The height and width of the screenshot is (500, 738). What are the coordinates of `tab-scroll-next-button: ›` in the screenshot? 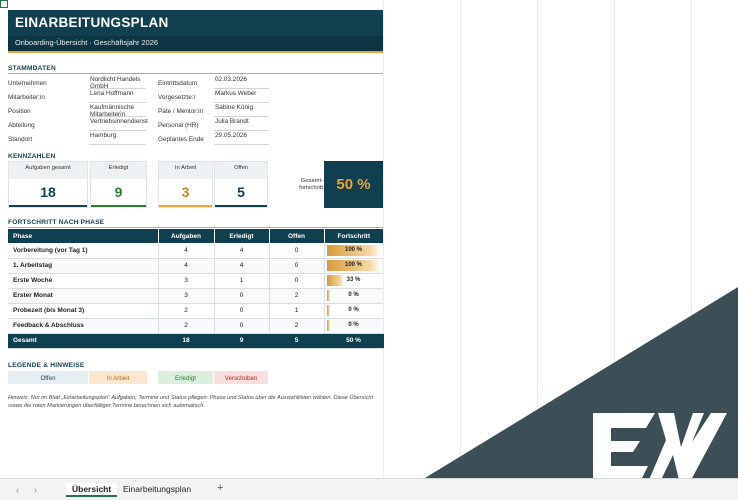 It's located at (35, 490).